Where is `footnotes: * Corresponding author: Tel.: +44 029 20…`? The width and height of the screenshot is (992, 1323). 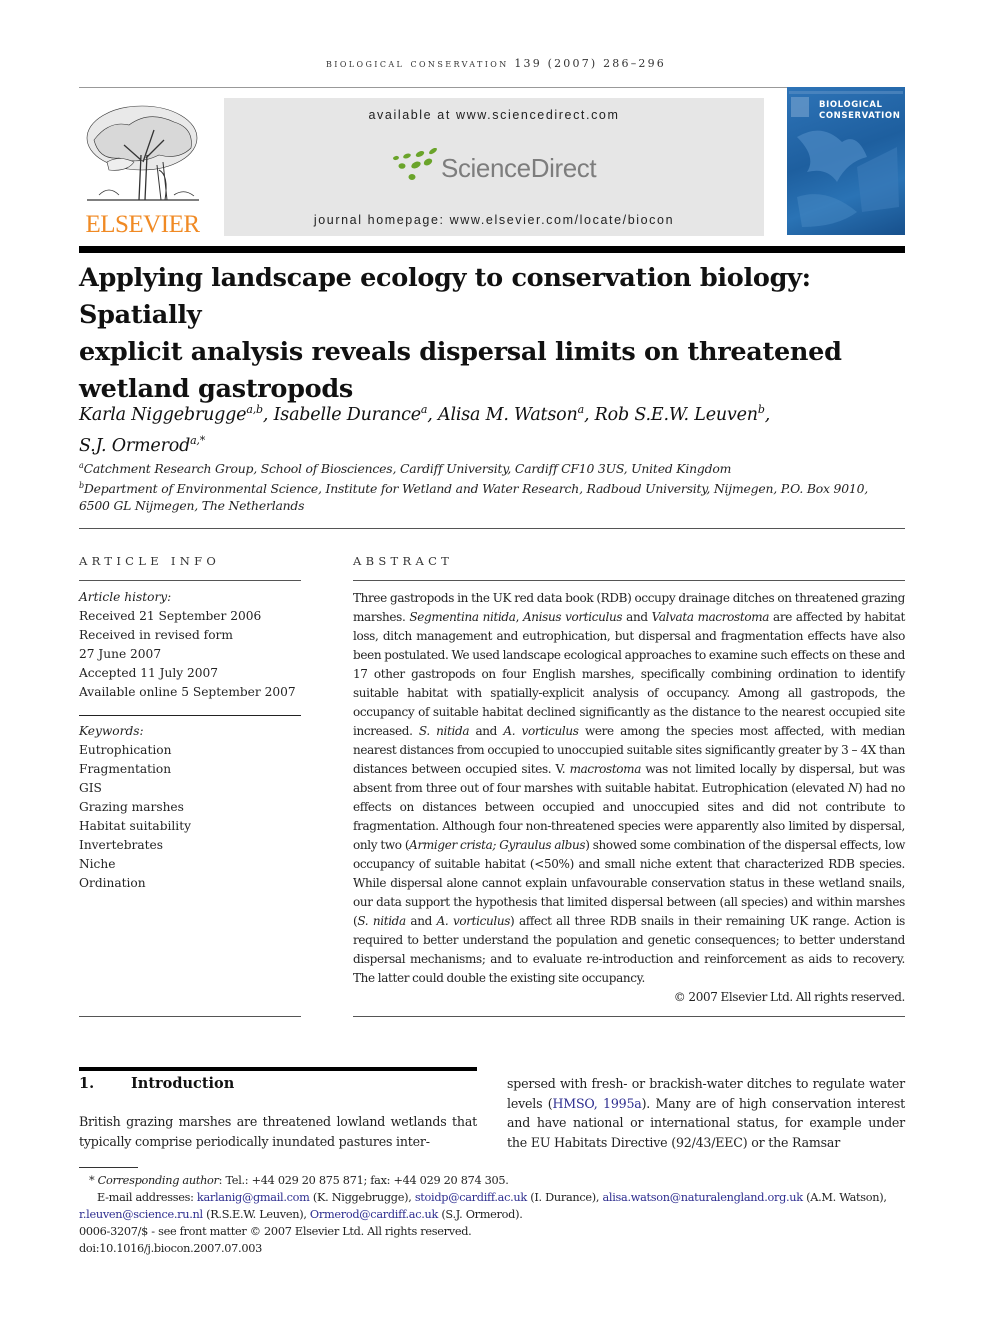
footnotes: * Corresponding author: Tel.: +44 029 20… is located at coordinates (494, 1214).